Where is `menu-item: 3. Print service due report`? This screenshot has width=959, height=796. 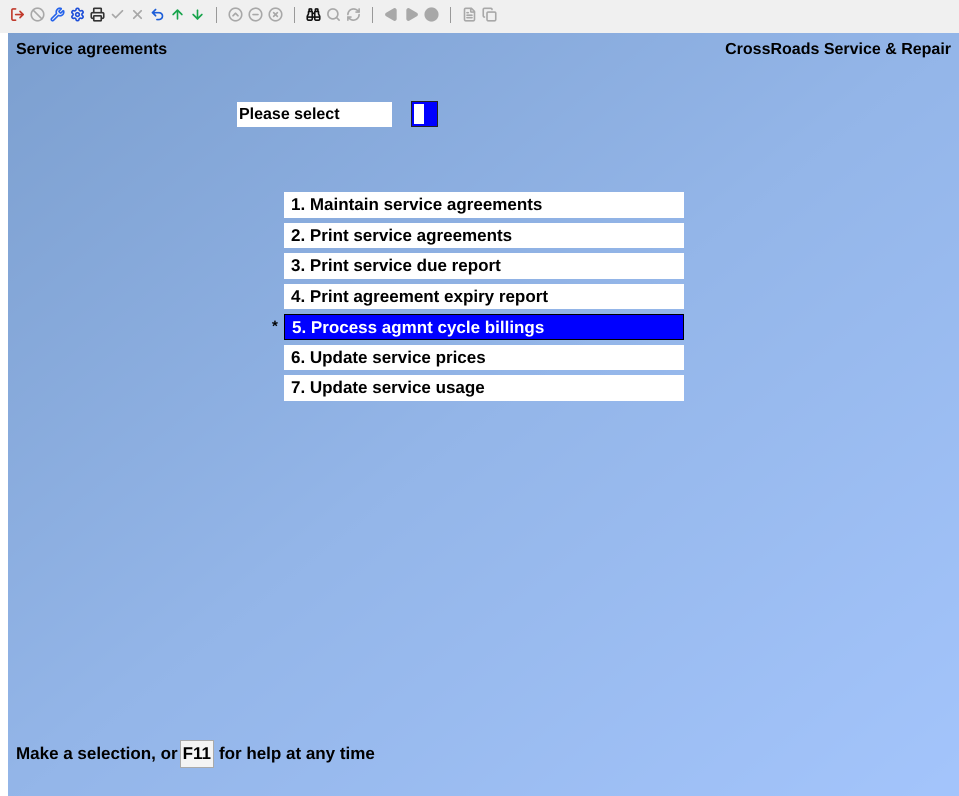
menu-item: 3. Print service due report is located at coordinates (484, 265).